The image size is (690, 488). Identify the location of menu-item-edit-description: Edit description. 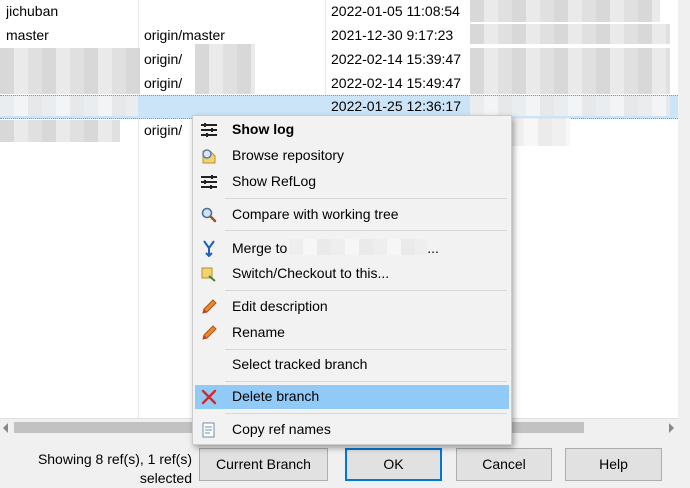
(352, 307).